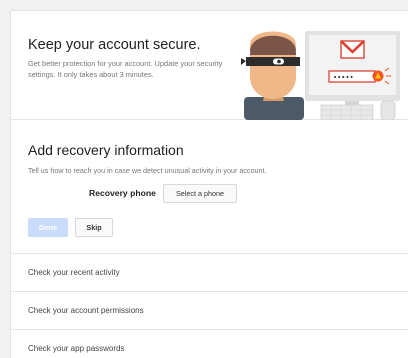  What do you see at coordinates (76, 348) in the screenshot?
I see `section-label: Check your app passwords` at bounding box center [76, 348].